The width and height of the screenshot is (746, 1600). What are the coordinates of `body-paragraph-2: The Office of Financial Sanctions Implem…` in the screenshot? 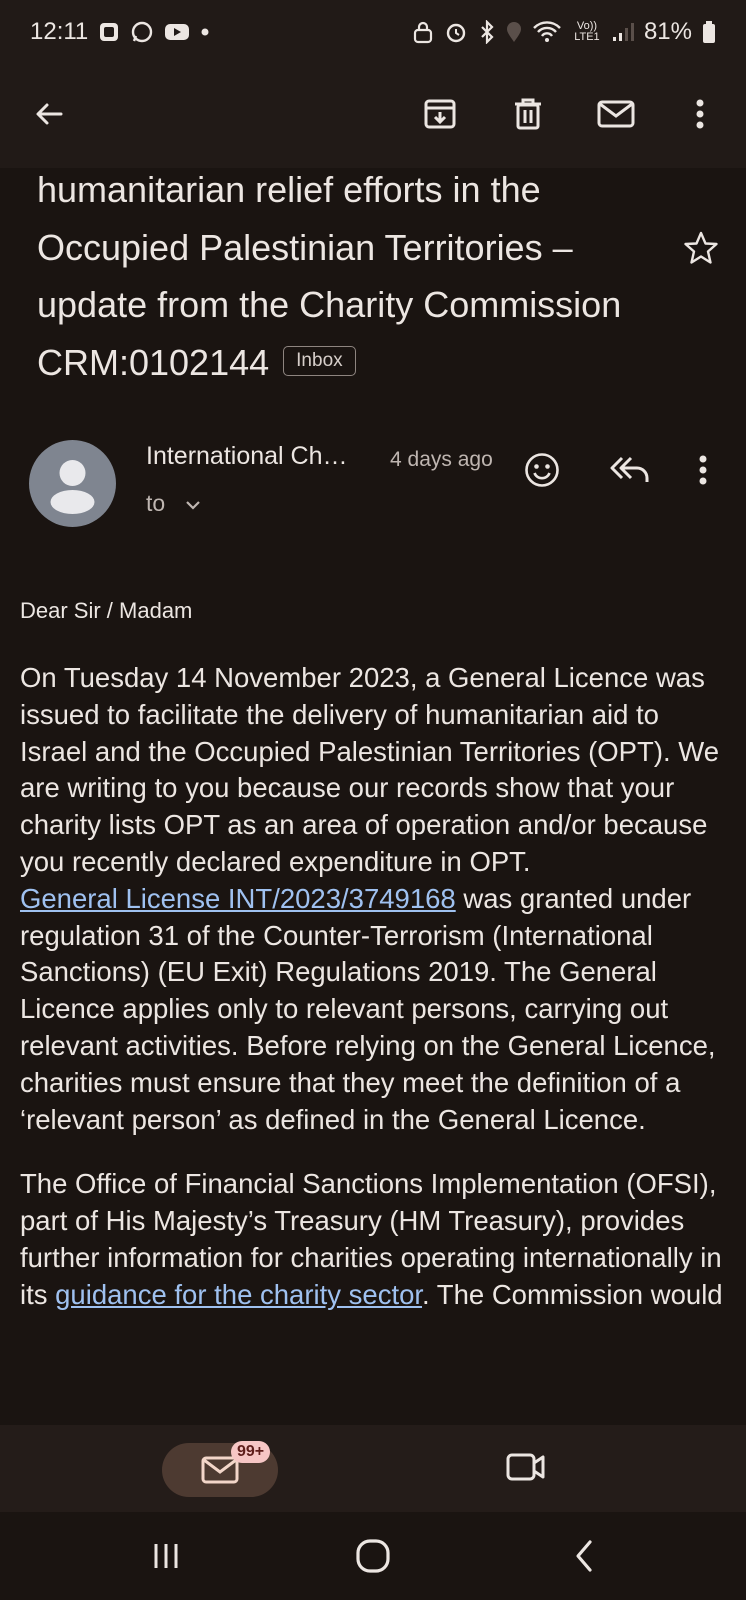 It's located at (375, 1239).